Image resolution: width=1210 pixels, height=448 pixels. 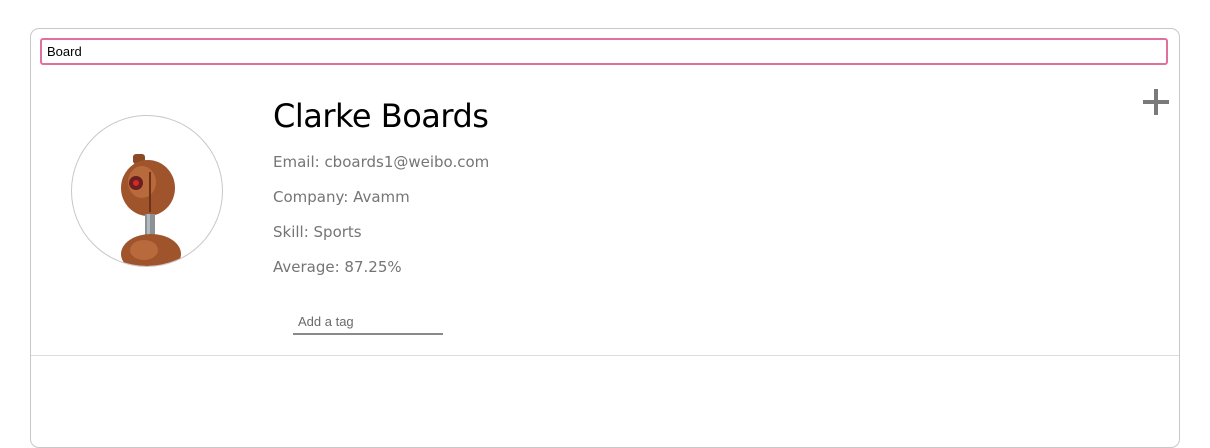 What do you see at coordinates (1156, 102) in the screenshot?
I see `expand-button` at bounding box center [1156, 102].